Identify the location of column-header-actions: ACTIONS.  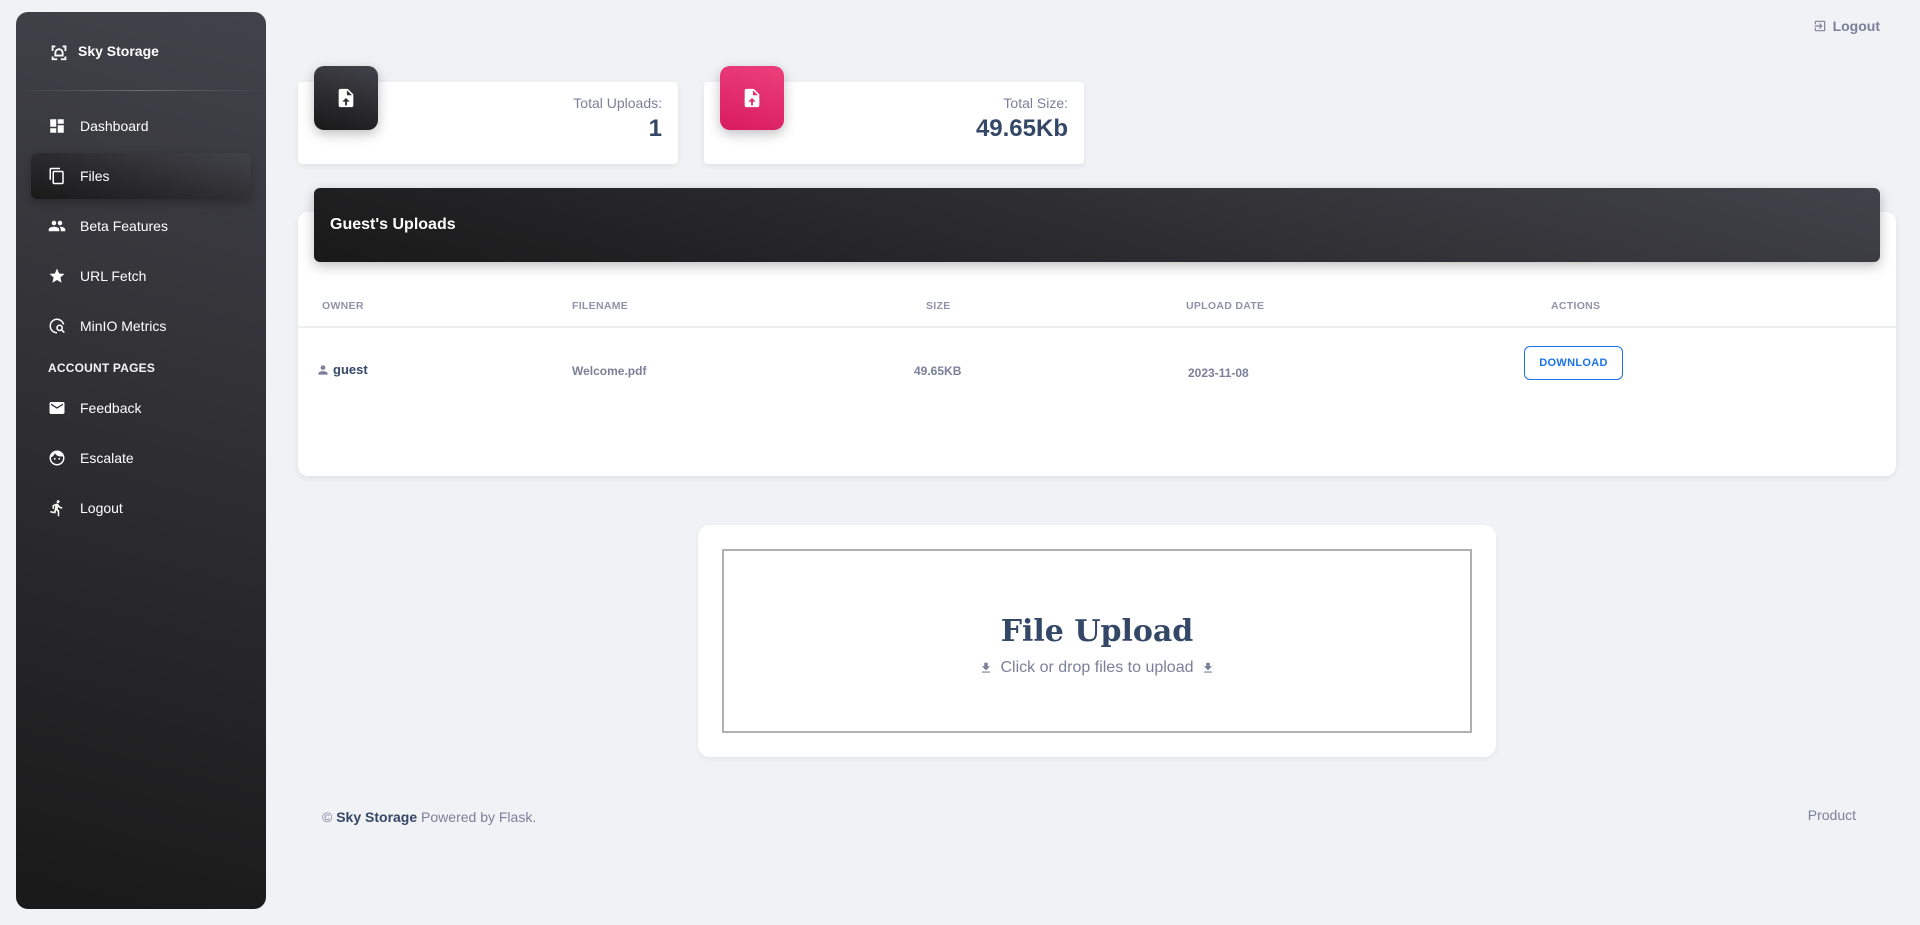
(1576, 306).